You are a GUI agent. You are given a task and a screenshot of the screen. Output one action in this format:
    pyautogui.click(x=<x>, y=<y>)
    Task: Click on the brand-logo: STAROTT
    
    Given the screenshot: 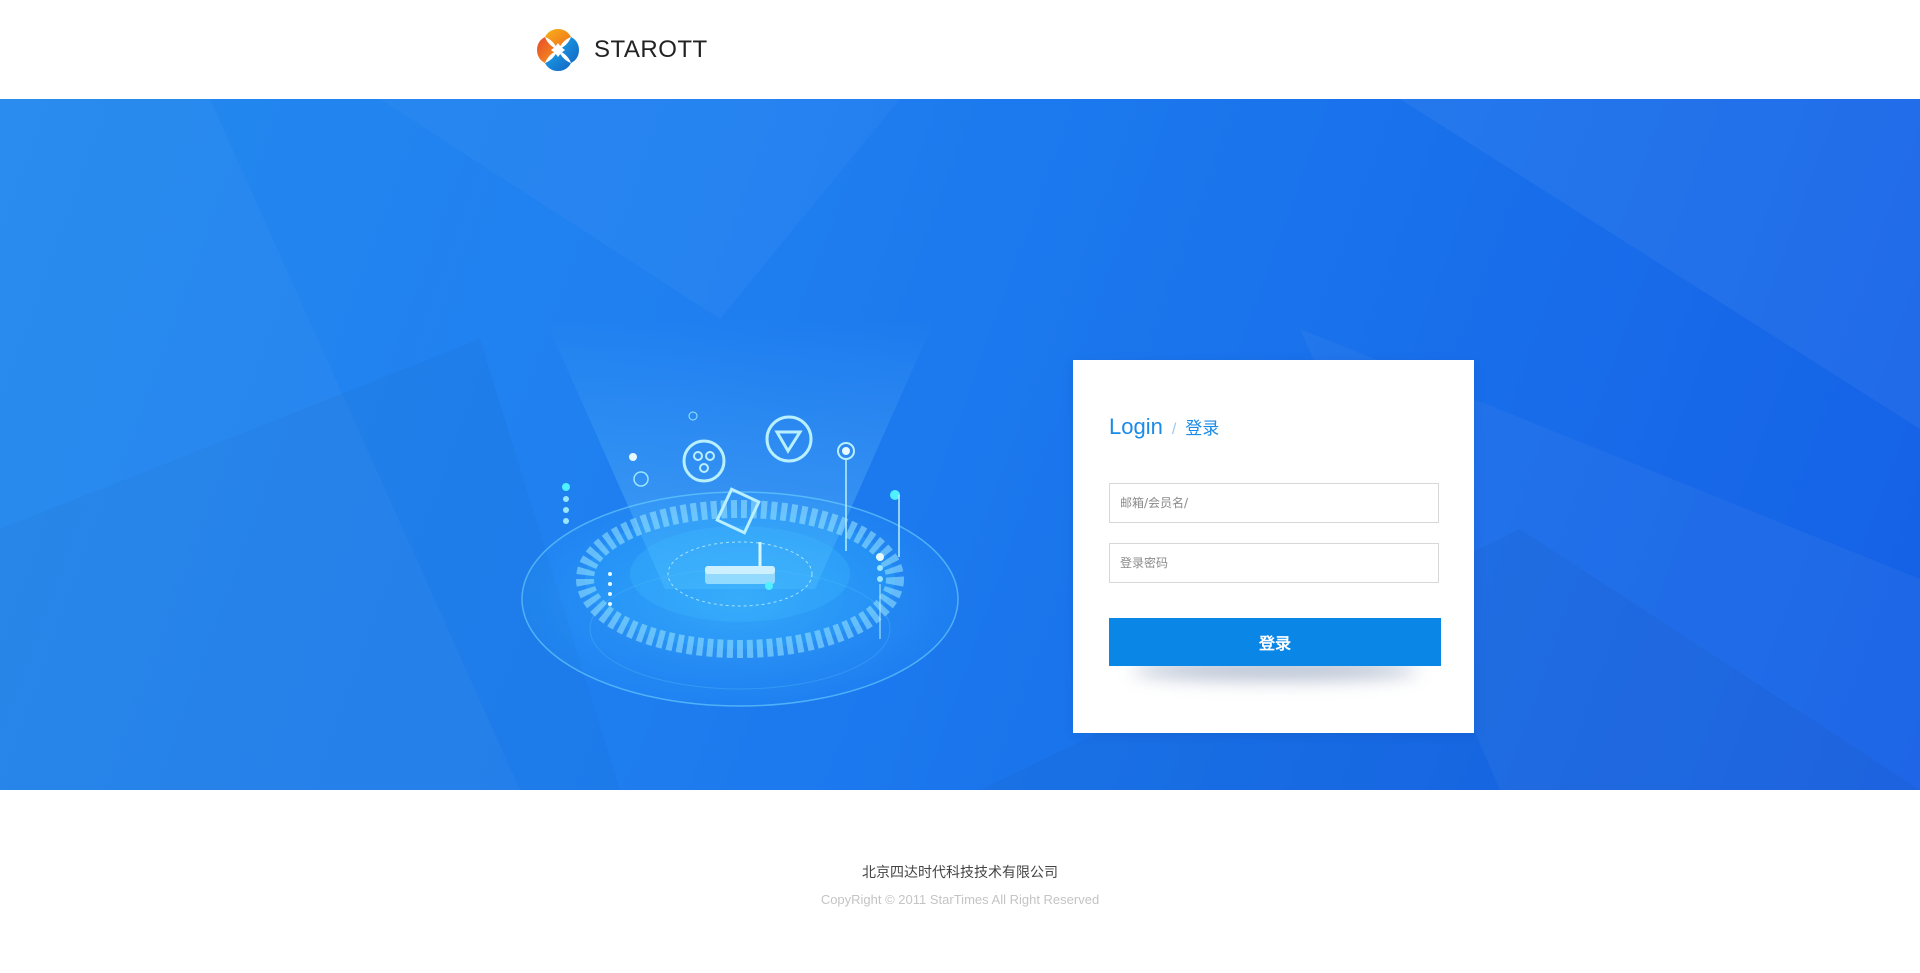 What is the action you would take?
    pyautogui.click(x=621, y=50)
    